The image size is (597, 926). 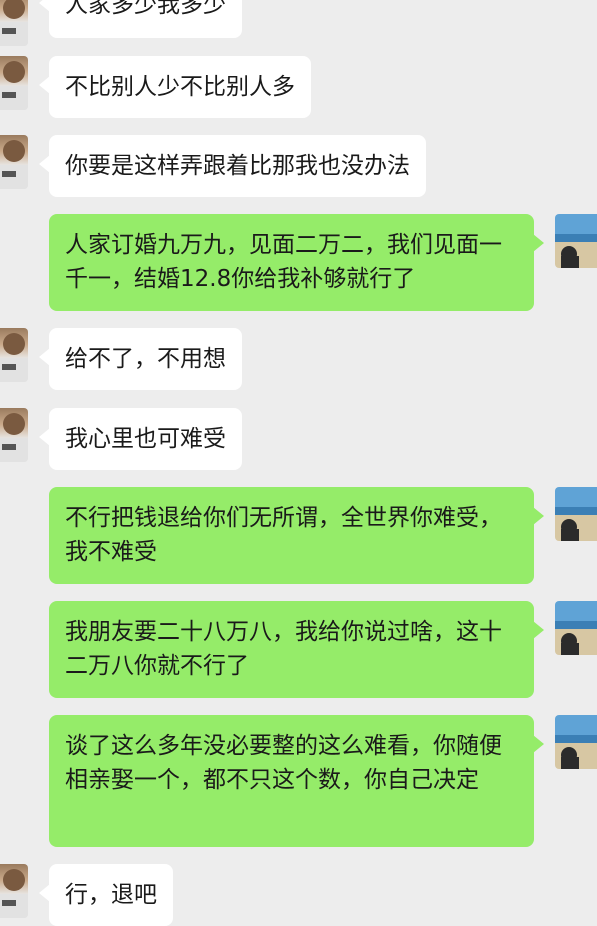 What do you see at coordinates (140, 359) in the screenshot?
I see `message-bubble: 给不了，不用想` at bounding box center [140, 359].